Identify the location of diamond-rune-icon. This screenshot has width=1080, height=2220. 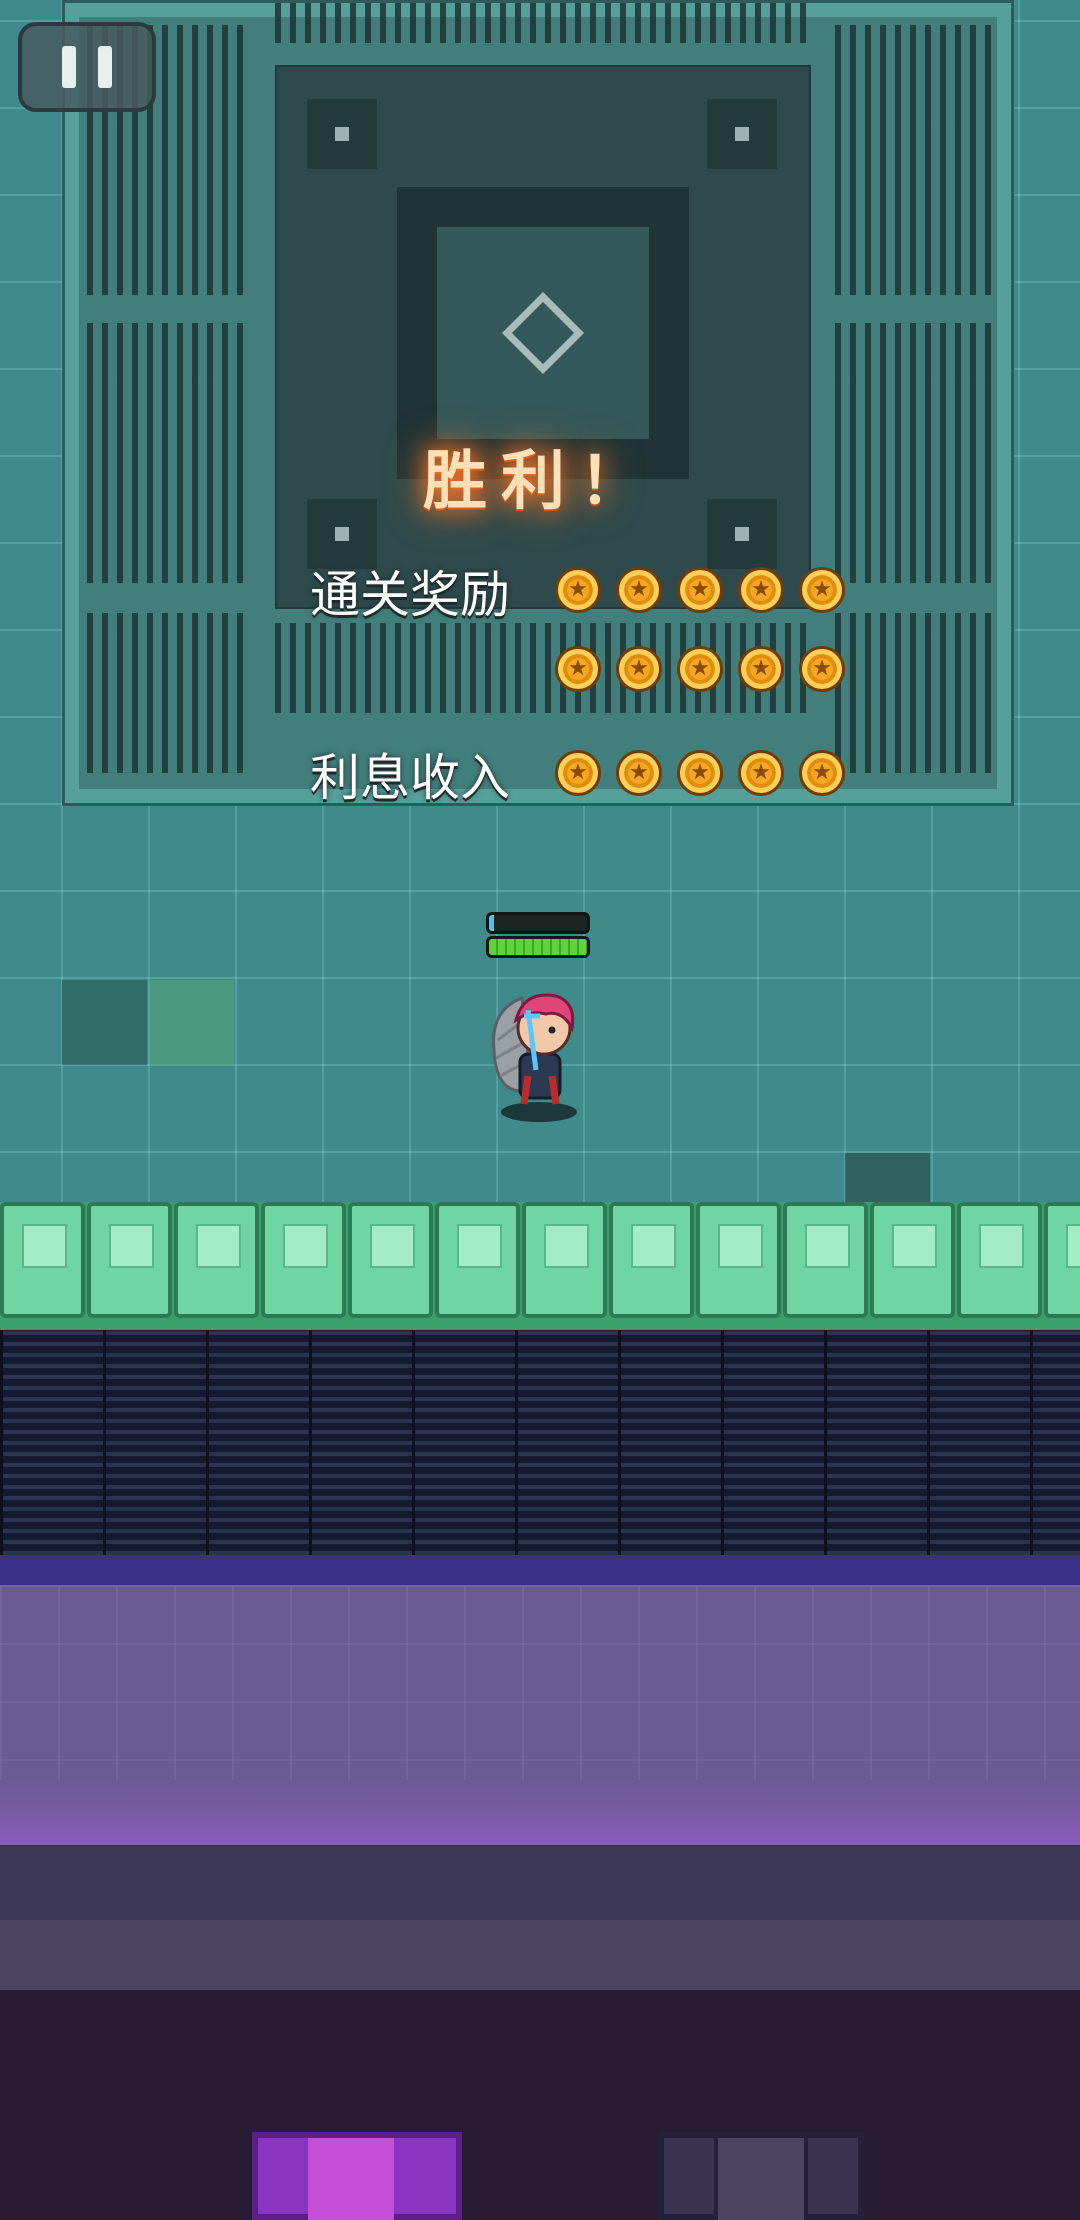
(543, 333).